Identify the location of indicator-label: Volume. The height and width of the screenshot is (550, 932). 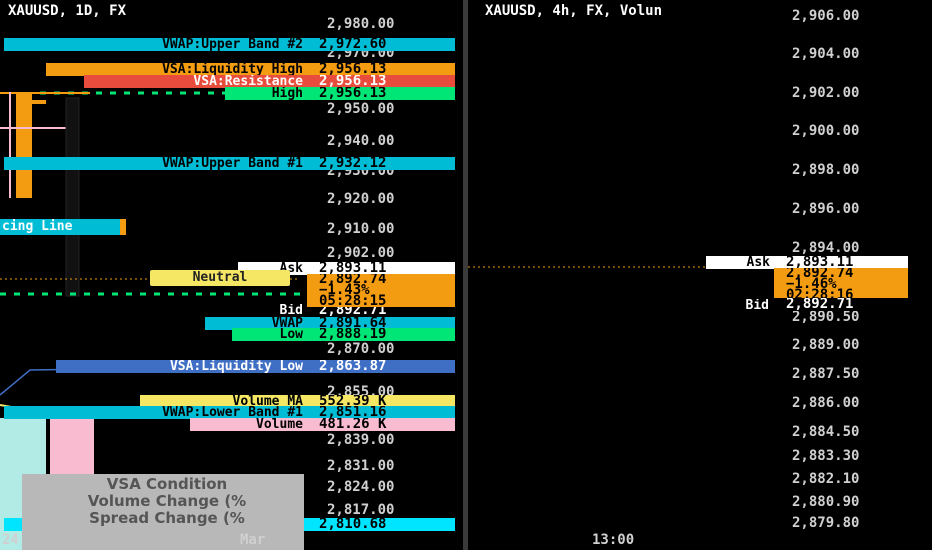
(248, 424).